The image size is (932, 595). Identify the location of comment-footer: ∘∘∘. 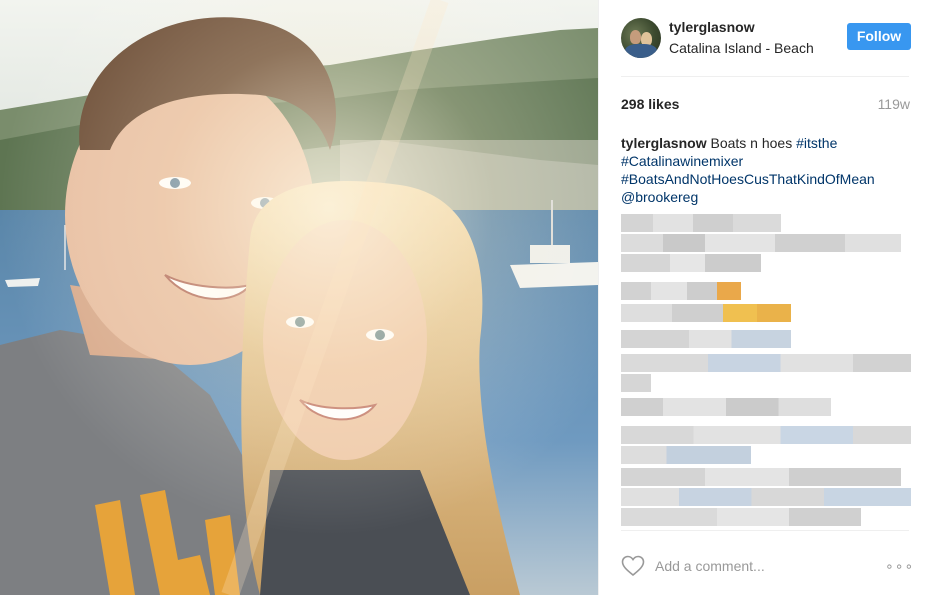
(767, 562).